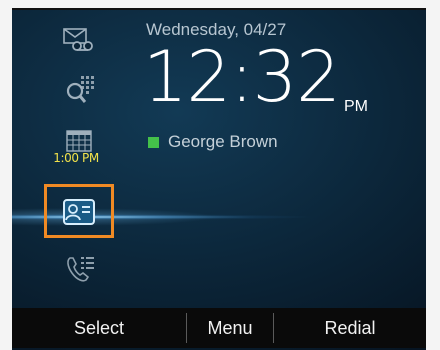 The width and height of the screenshot is (440, 350). Describe the element at coordinates (79, 212) in the screenshot. I see `contact-card-icon` at that location.